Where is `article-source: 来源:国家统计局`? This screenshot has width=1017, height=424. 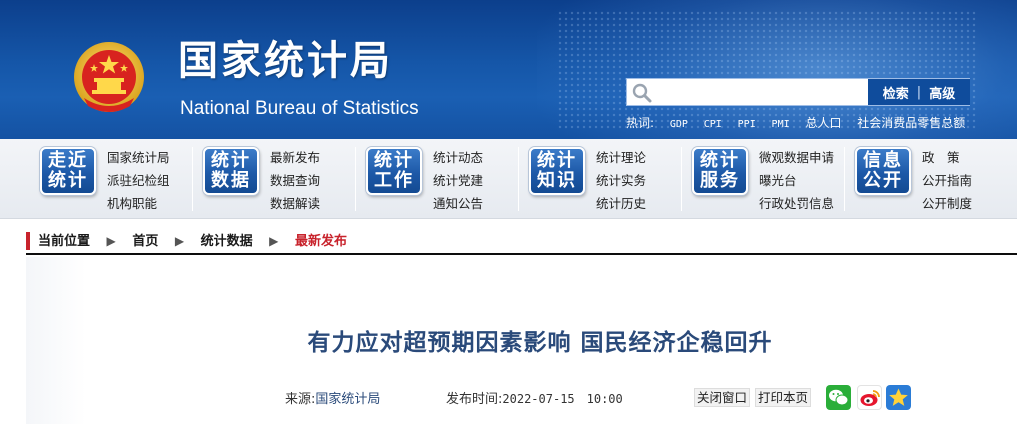 article-source: 来源:国家统计局 is located at coordinates (332, 397).